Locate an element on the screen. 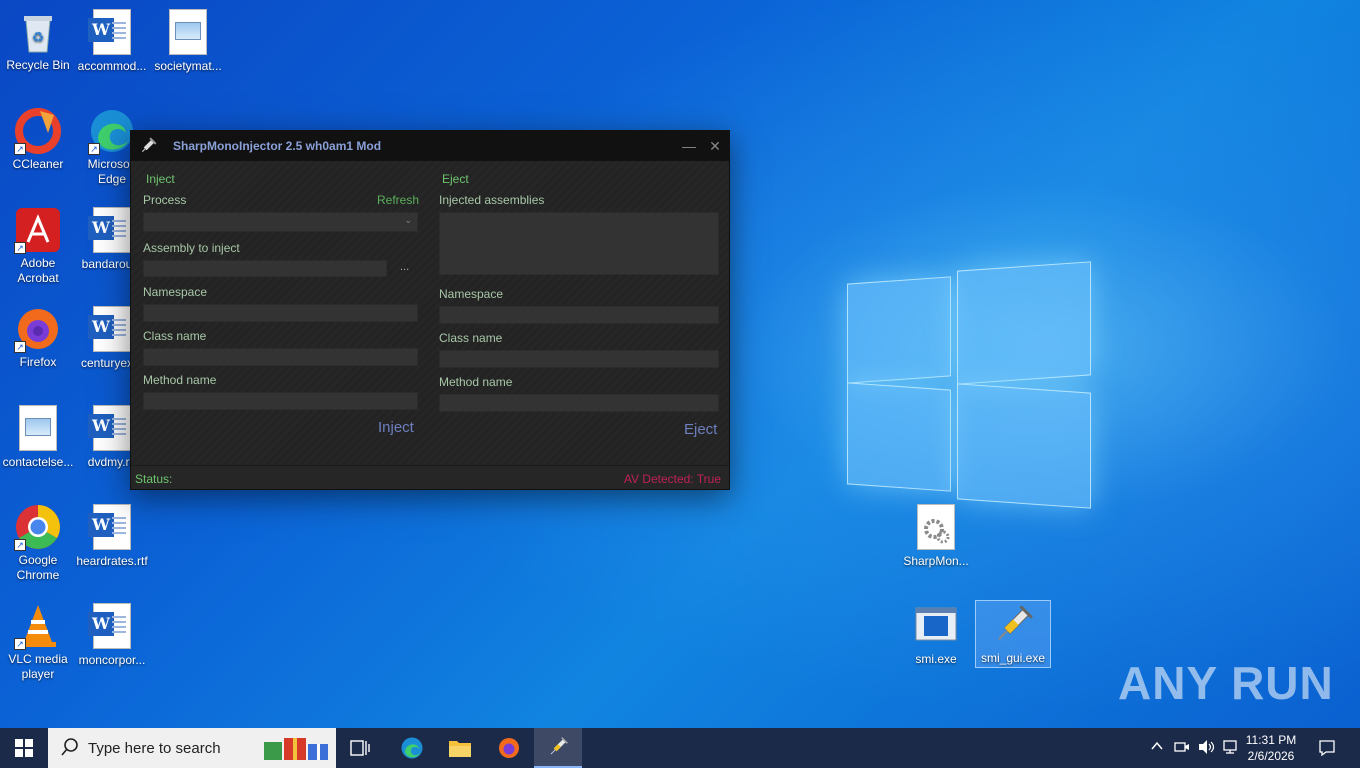  vlc-icon: ↗ is located at coordinates (38, 626).